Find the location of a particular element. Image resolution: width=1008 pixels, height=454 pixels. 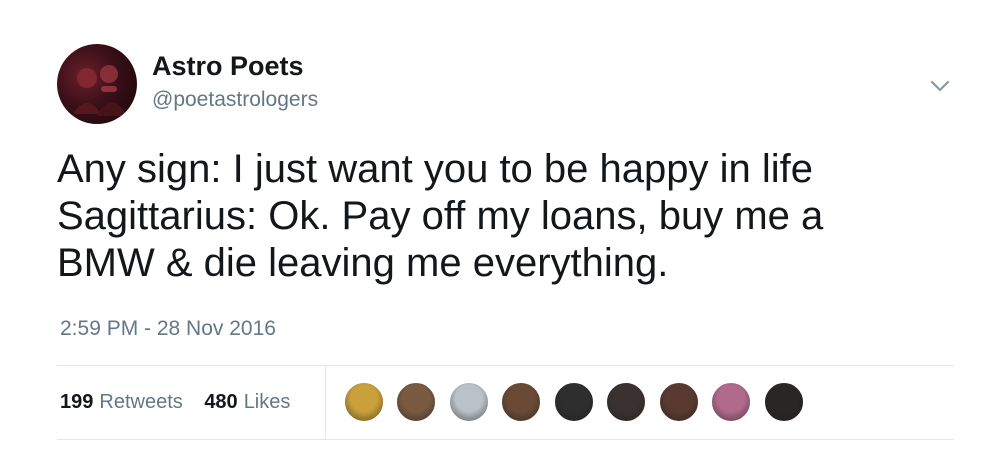

user-name: Astro Poets is located at coordinates (228, 66).